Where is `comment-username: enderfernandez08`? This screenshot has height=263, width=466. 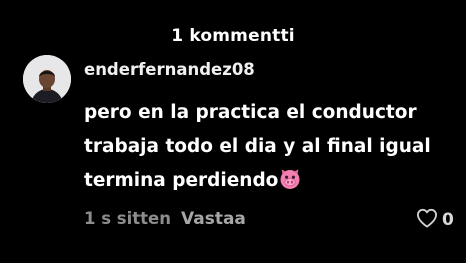 comment-username: enderfernandez08 is located at coordinates (169, 69).